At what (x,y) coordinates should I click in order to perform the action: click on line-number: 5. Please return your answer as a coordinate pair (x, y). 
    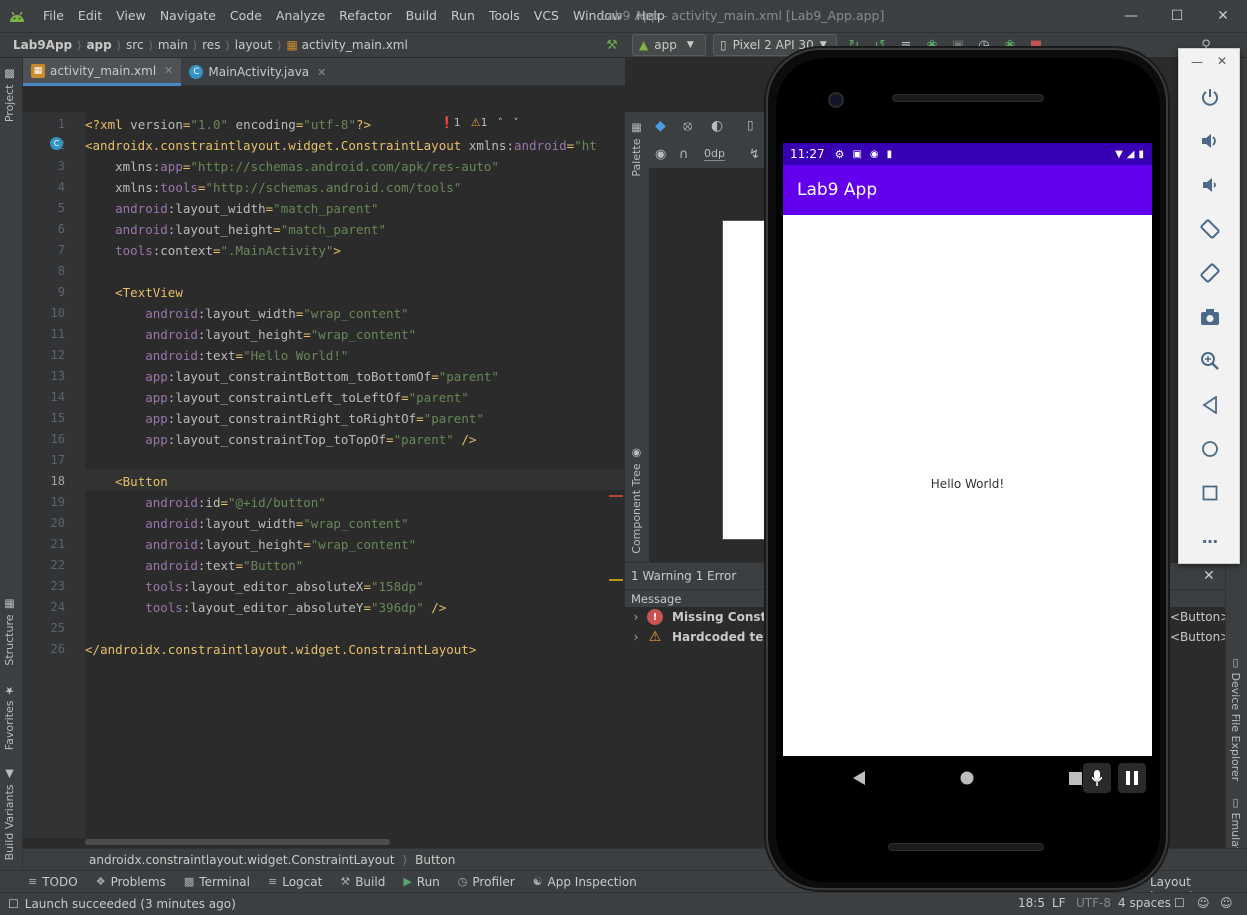
    Looking at the image, I should click on (44, 208).